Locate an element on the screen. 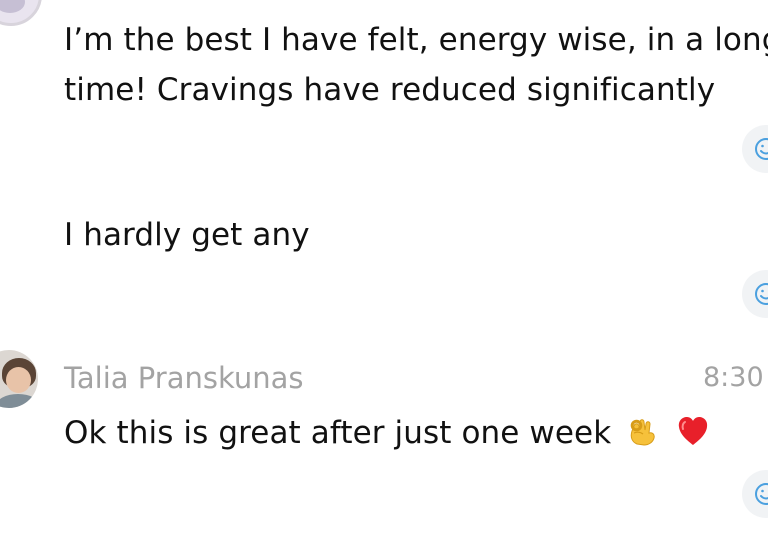 The image size is (768, 537). message-line: Ok this is great after just one week is located at coordinates (338, 433).